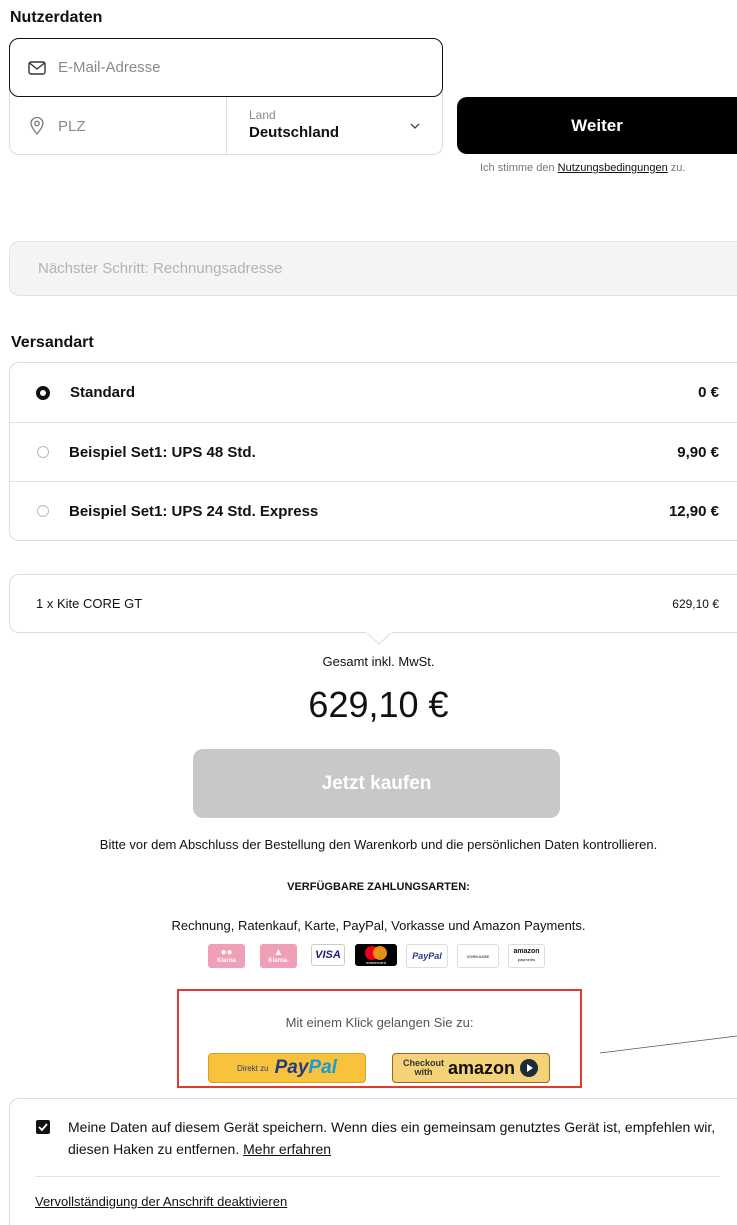  I want to click on amazon-brand: amazon, so click(481, 1067).